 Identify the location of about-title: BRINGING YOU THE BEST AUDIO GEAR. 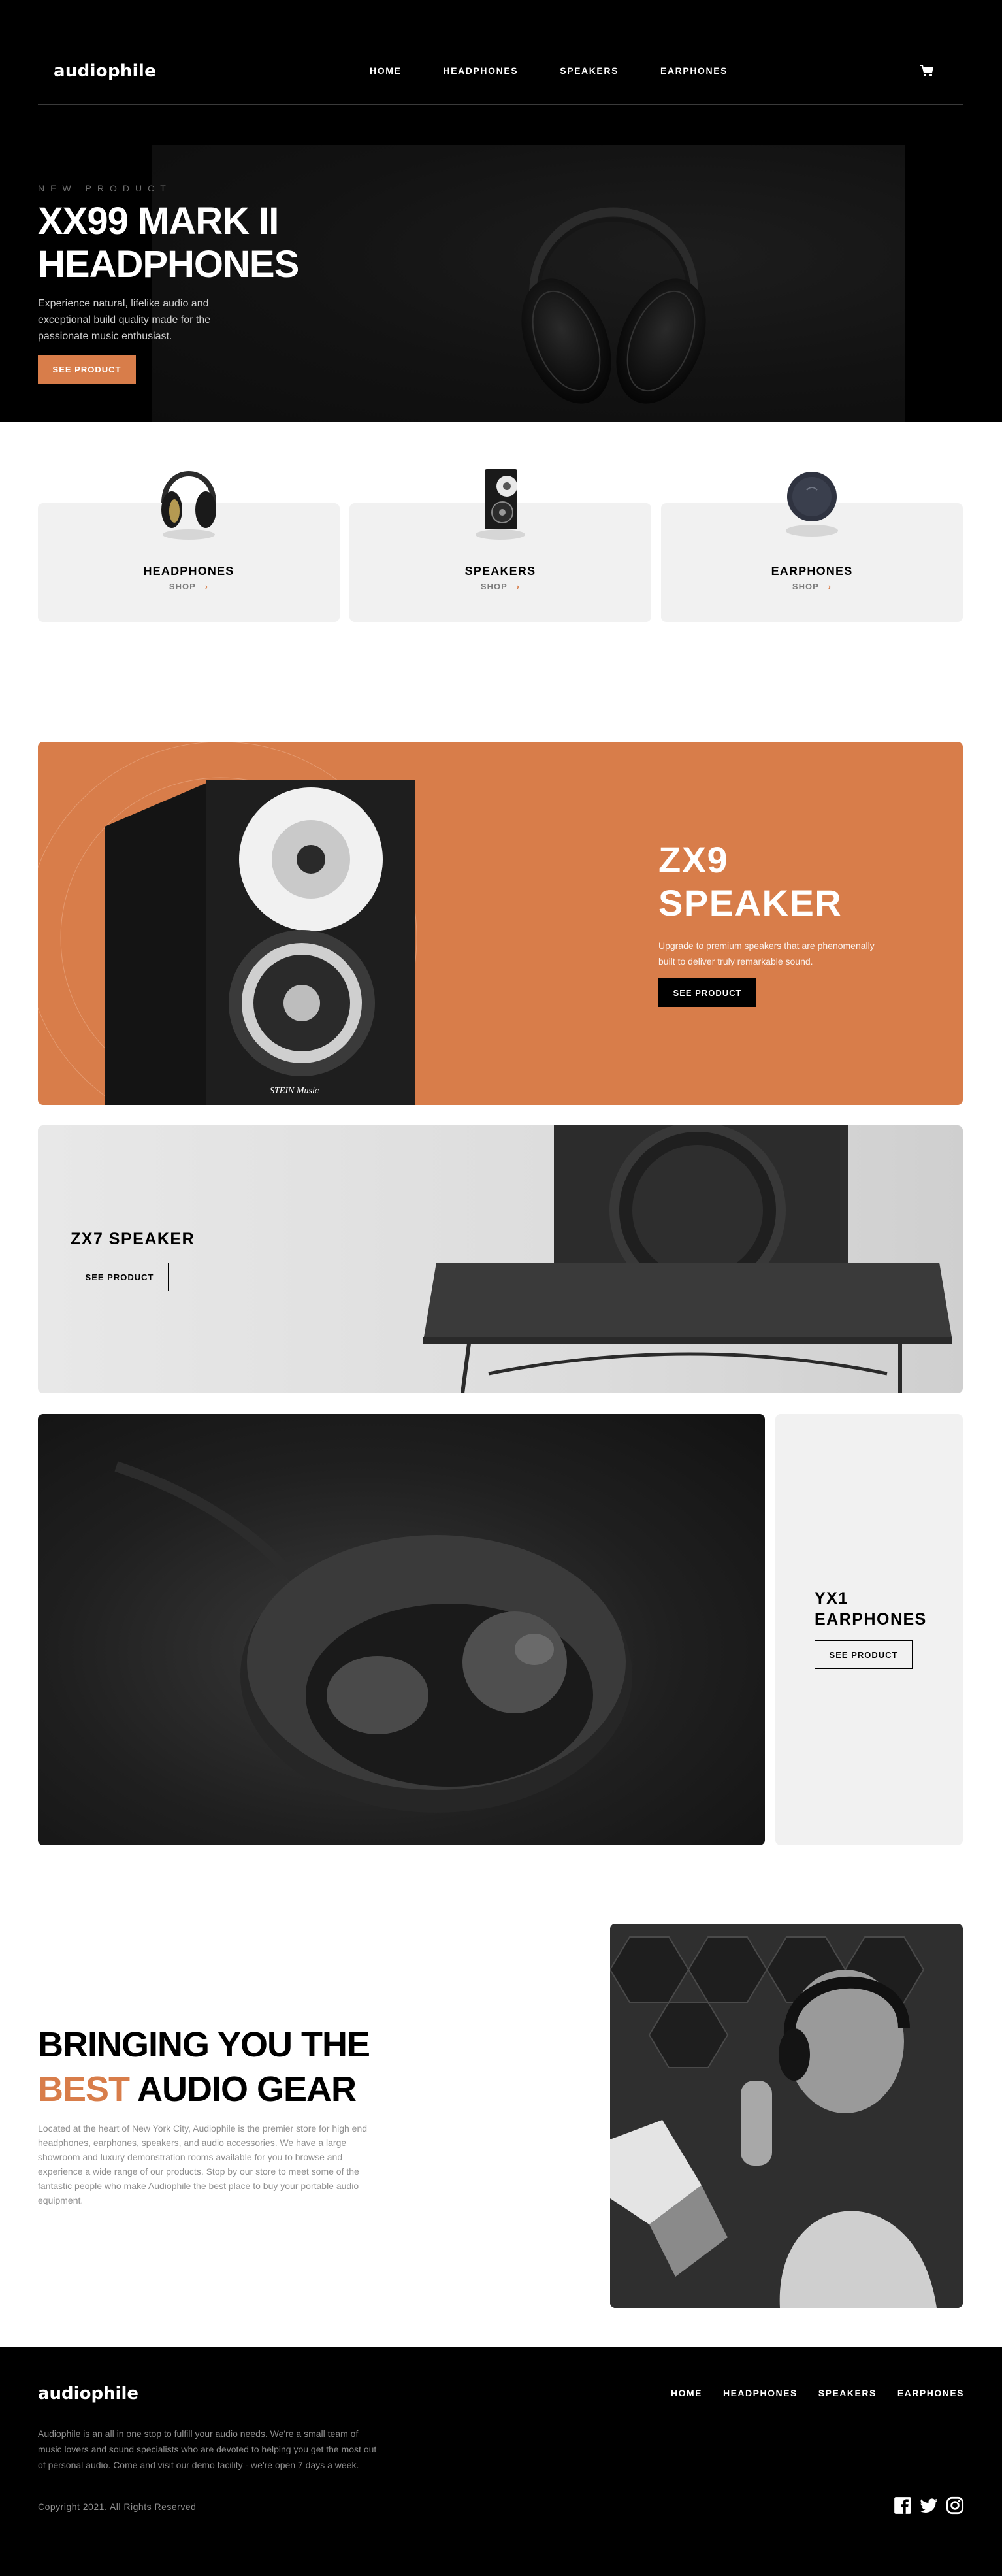
(234, 2067).